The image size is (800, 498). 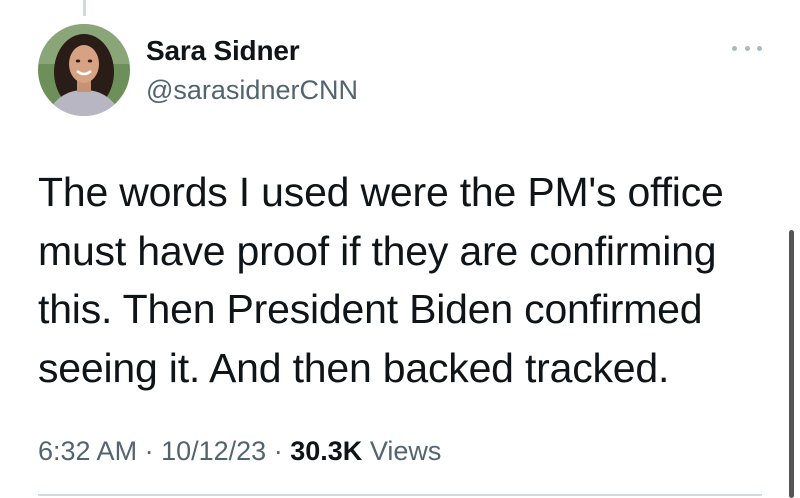 What do you see at coordinates (213, 451) in the screenshot?
I see `tweet-date: 10/12/23` at bounding box center [213, 451].